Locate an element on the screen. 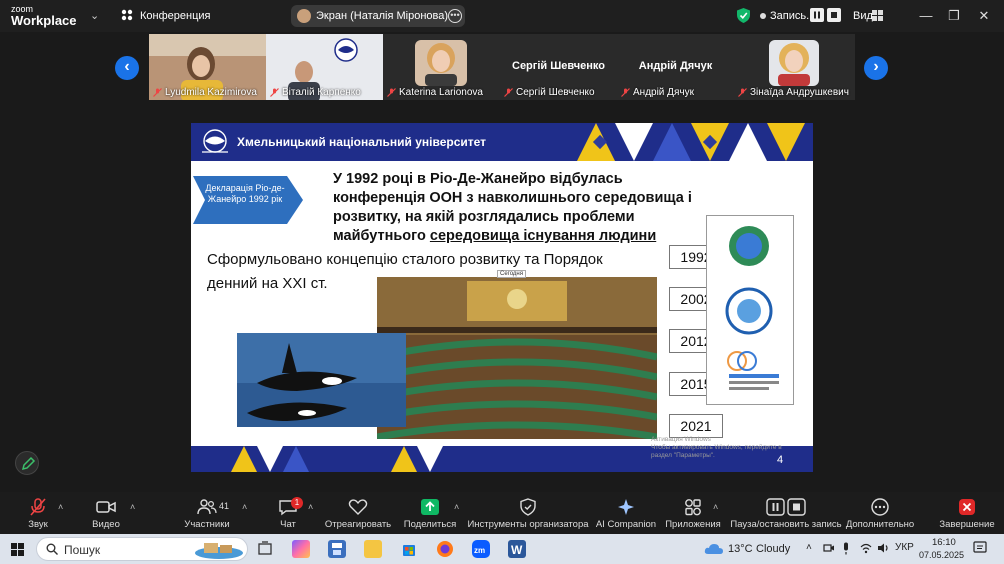 The image size is (1004, 564). end-call-icon is located at coordinates (967, 507).